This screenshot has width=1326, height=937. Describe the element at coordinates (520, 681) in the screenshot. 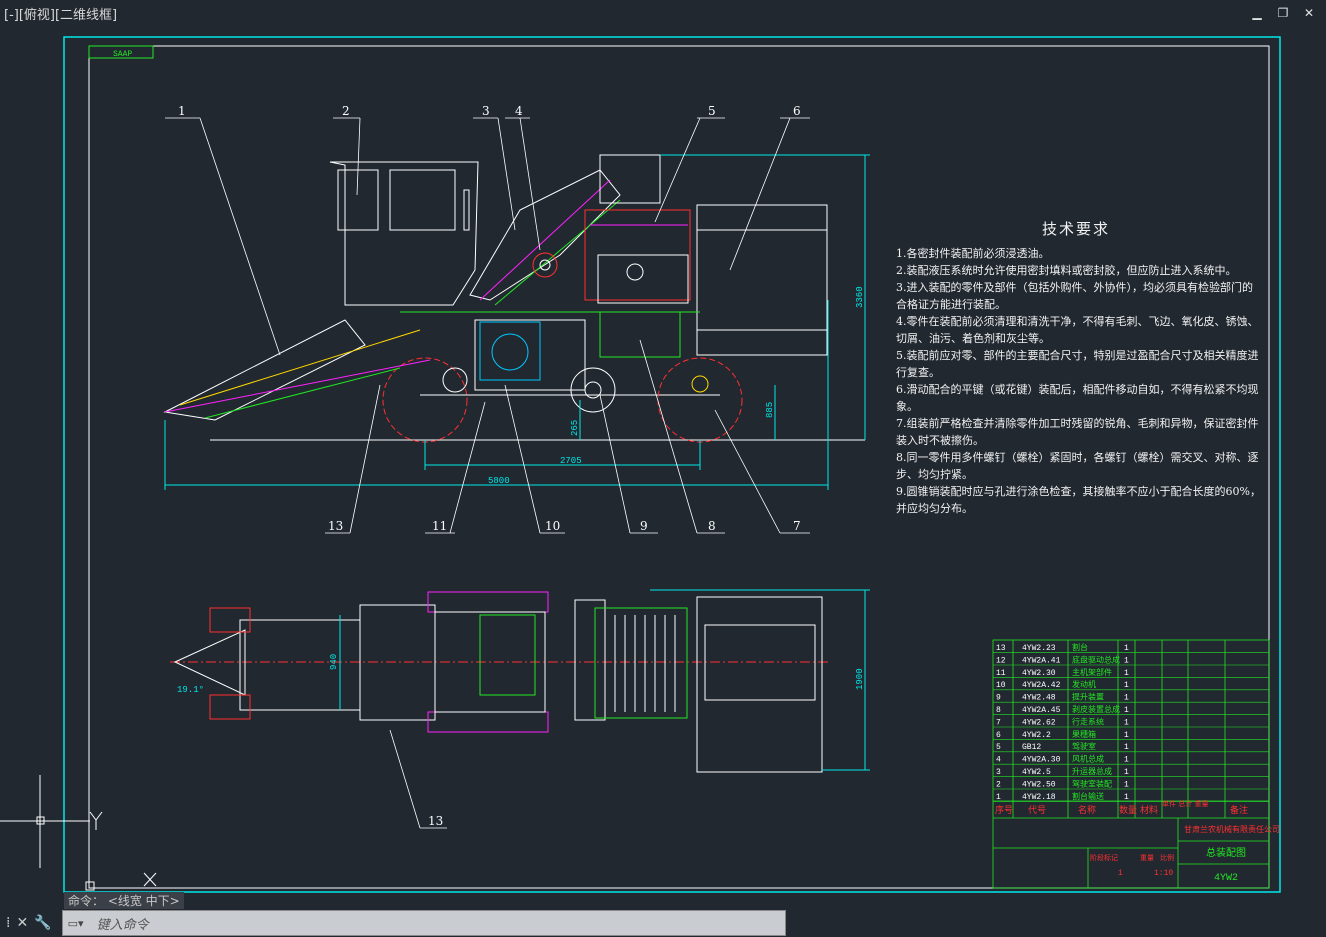

I see `top-view` at that location.